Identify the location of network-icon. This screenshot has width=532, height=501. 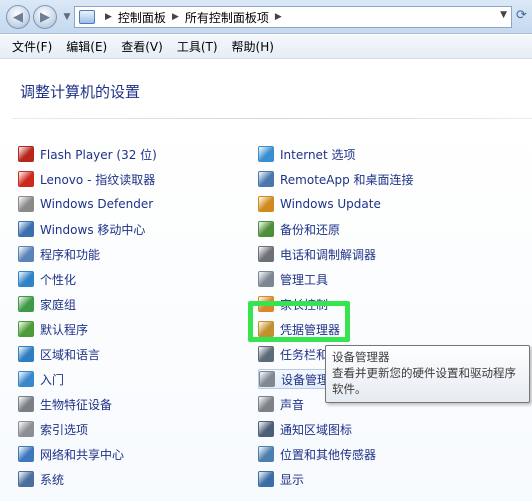
(26, 454).